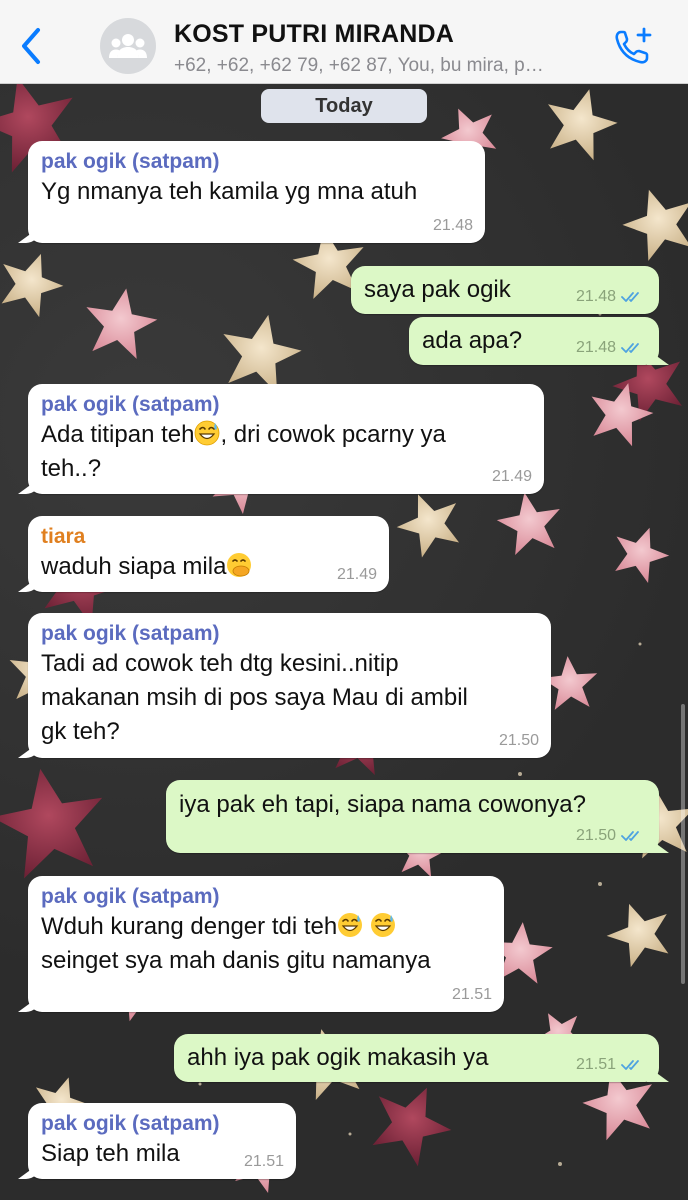 Image resolution: width=688 pixels, height=1200 pixels. I want to click on add-call-button, so click(633, 46).